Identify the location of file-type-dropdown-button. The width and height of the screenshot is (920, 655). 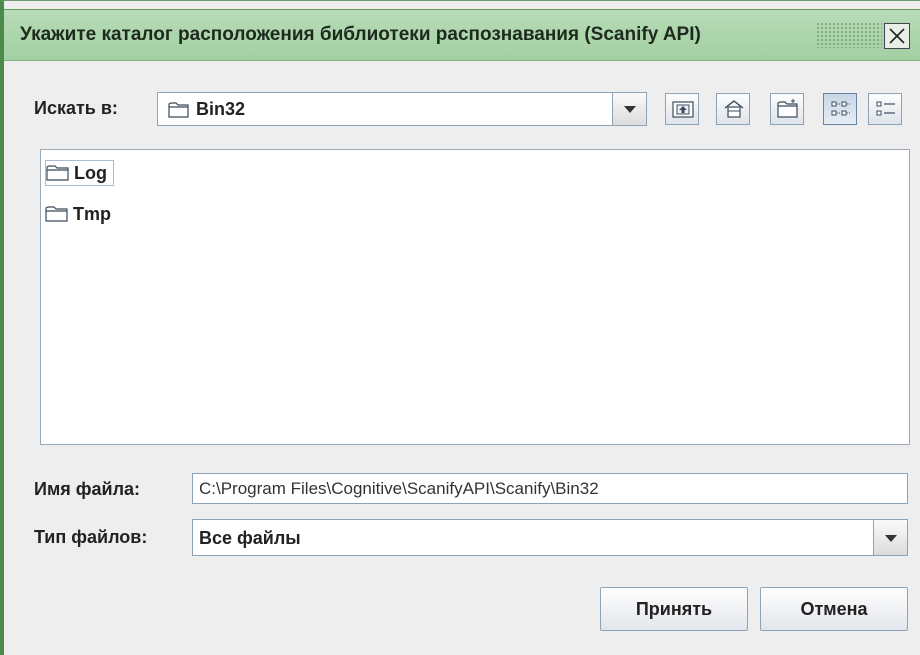
(890, 537).